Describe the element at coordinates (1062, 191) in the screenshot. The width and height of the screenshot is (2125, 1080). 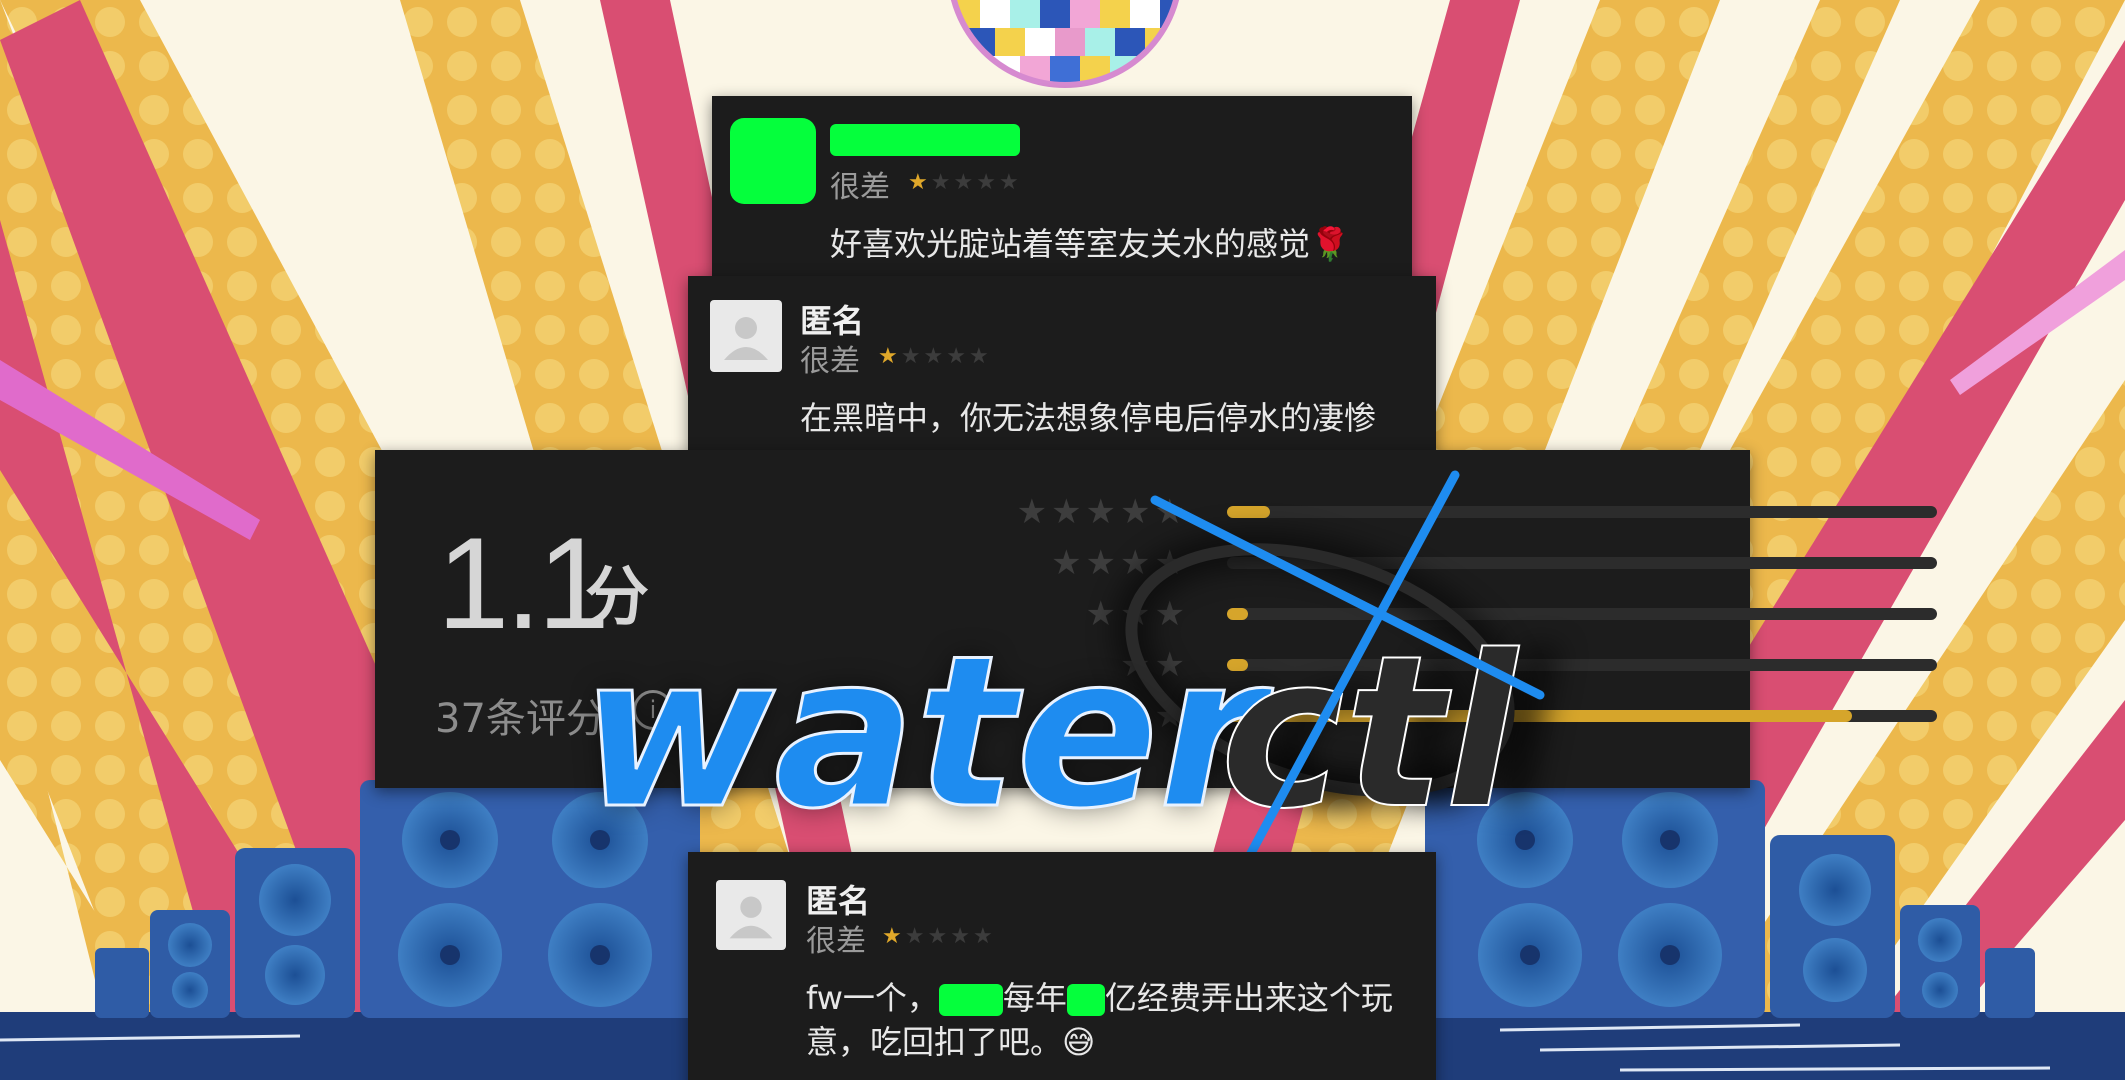
I see `review-card-1: 很差 ★ ★ ★ ★ ★ 好喜欢光腚站着等室友关水的感觉🌹` at that location.